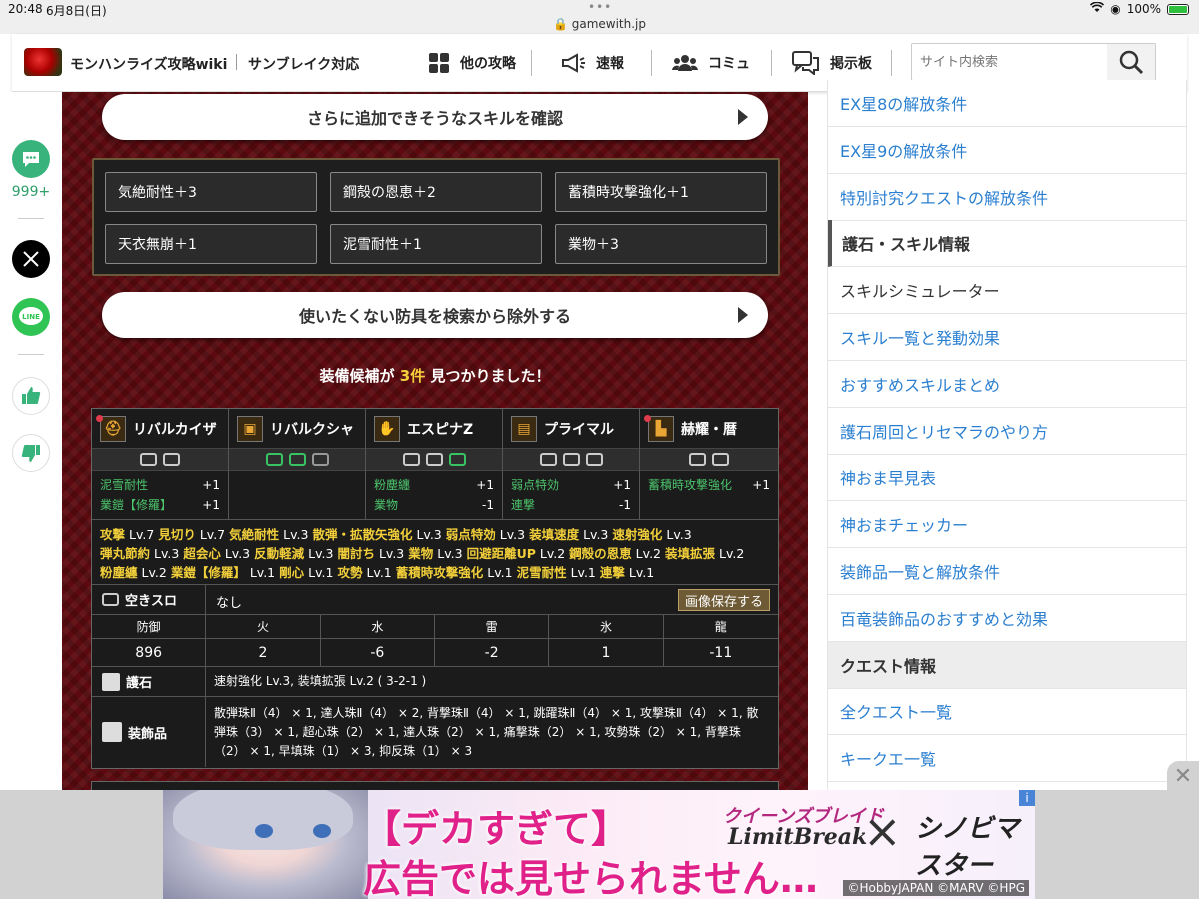 The width and height of the screenshot is (1199, 899). What do you see at coordinates (31, 218) in the screenshot?
I see `share-divider` at bounding box center [31, 218].